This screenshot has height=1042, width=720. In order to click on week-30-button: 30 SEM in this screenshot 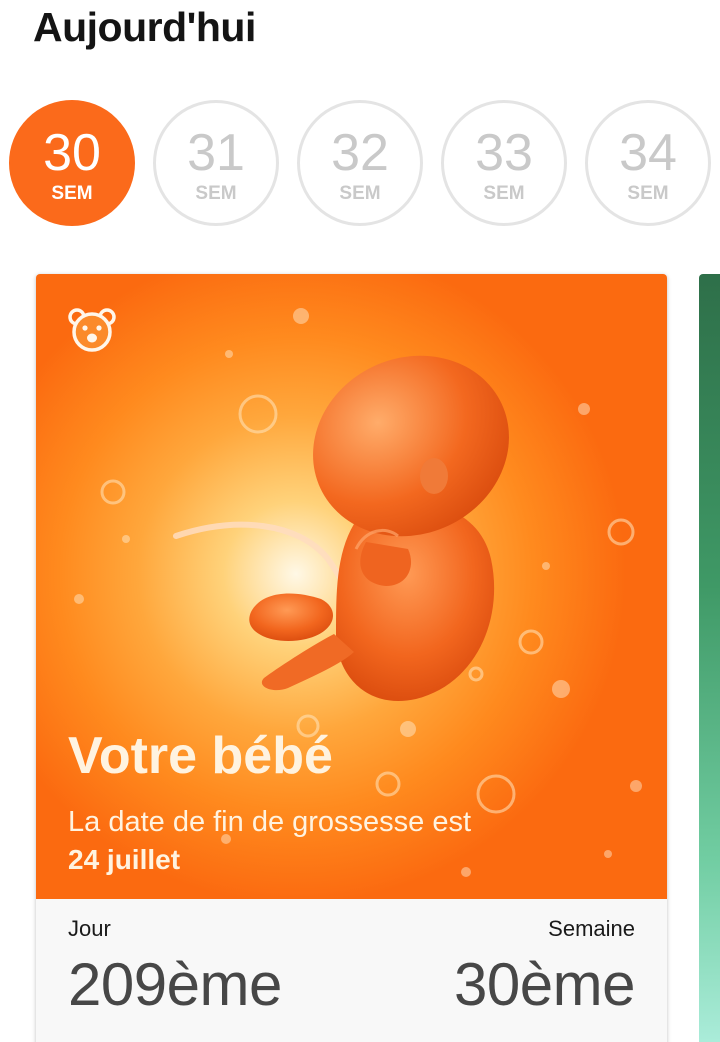, I will do `click(72, 163)`.